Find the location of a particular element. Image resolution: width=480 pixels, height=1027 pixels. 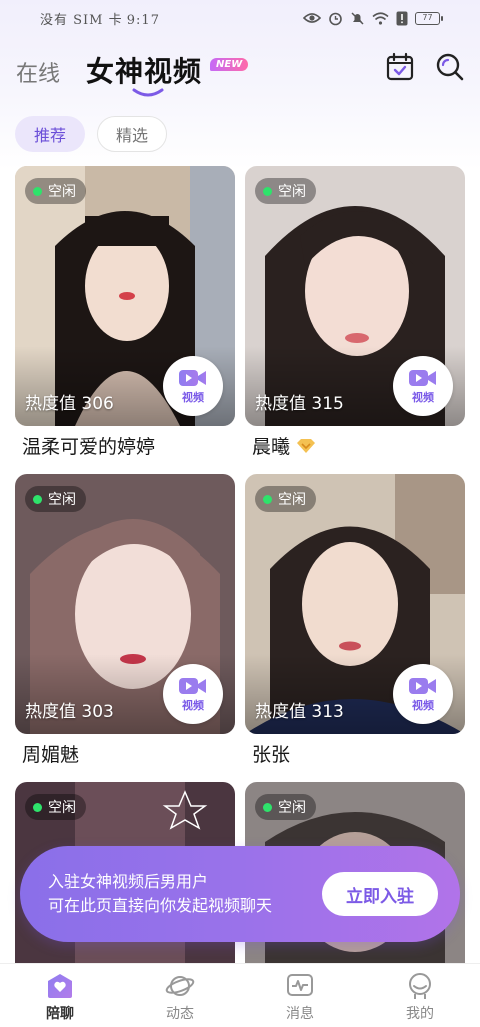

filter-recommend: 推荐 is located at coordinates (50, 134).